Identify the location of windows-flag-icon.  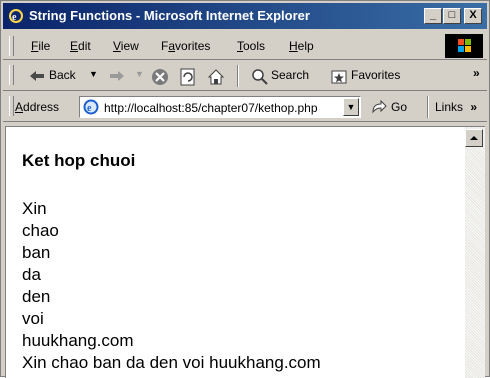
(464, 45).